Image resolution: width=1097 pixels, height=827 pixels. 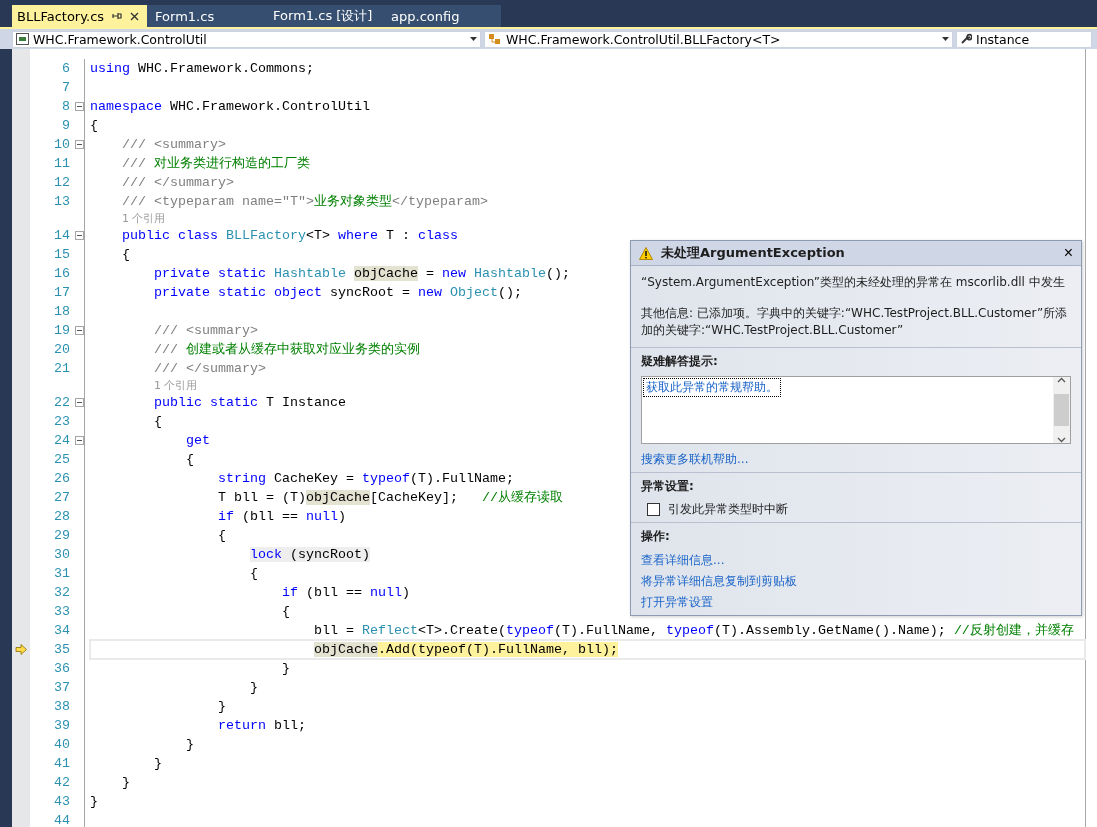 What do you see at coordinates (289, 236) in the screenshot?
I see `code-line: public class BLLFactory<T> where T : class` at bounding box center [289, 236].